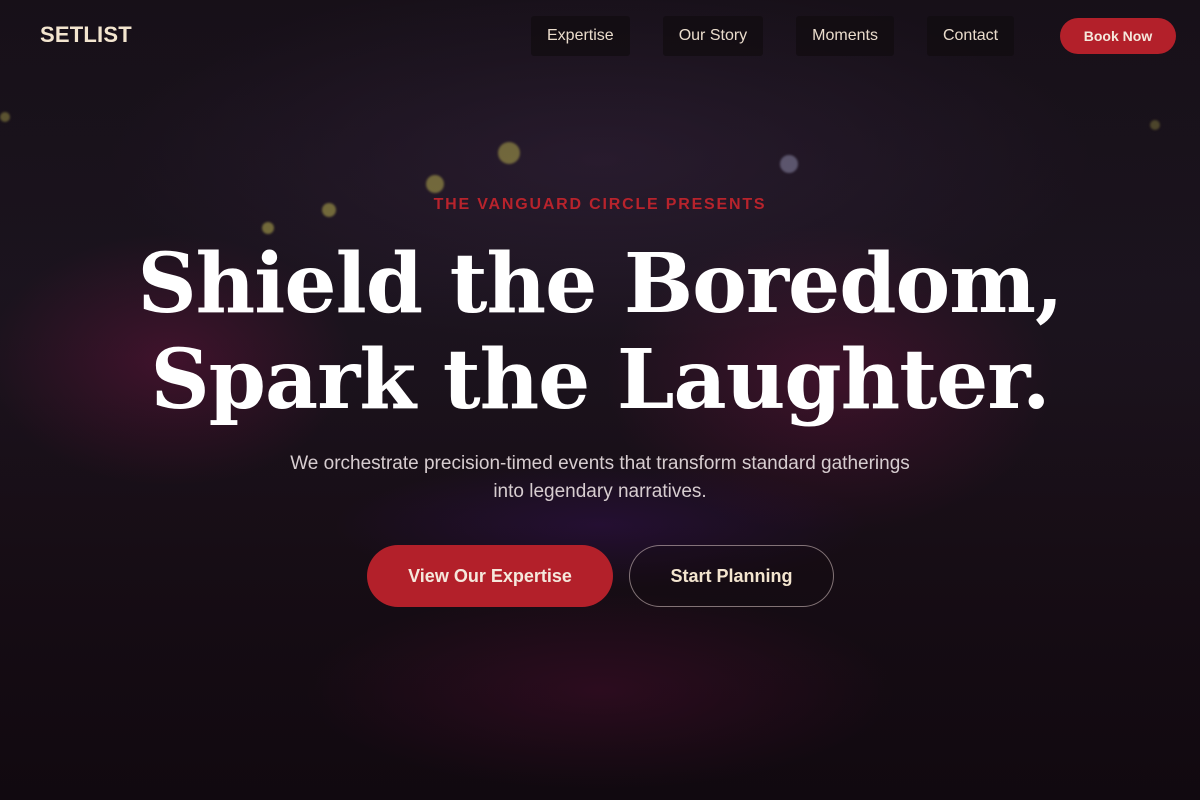 The image size is (1200, 800). What do you see at coordinates (731, 576) in the screenshot?
I see `start-planning-button: Start Planning` at bounding box center [731, 576].